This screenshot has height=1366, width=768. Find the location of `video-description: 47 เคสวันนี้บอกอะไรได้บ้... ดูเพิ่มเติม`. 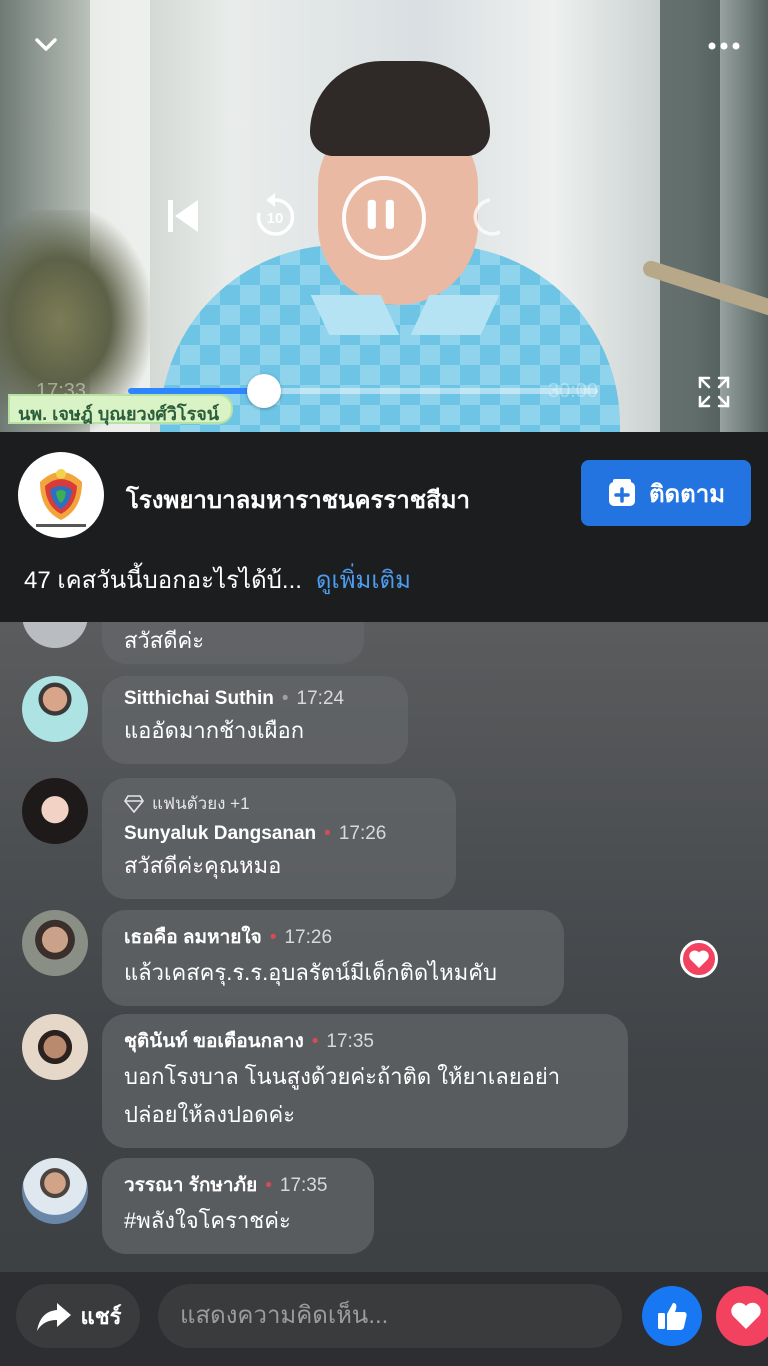

video-description: 47 เคสวันนี้บอกอะไรได้บ้... ดูเพิ่มเติม is located at coordinates (217, 579).